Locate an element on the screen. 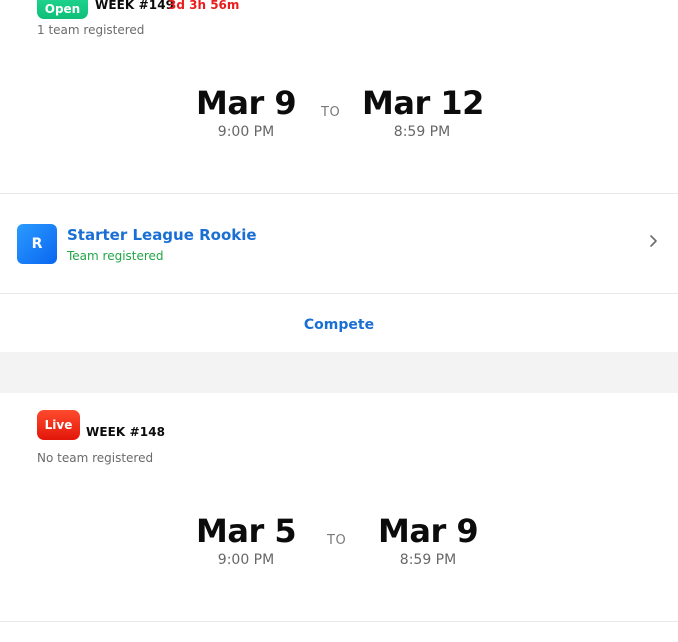  team-status: Team registered is located at coordinates (115, 256).